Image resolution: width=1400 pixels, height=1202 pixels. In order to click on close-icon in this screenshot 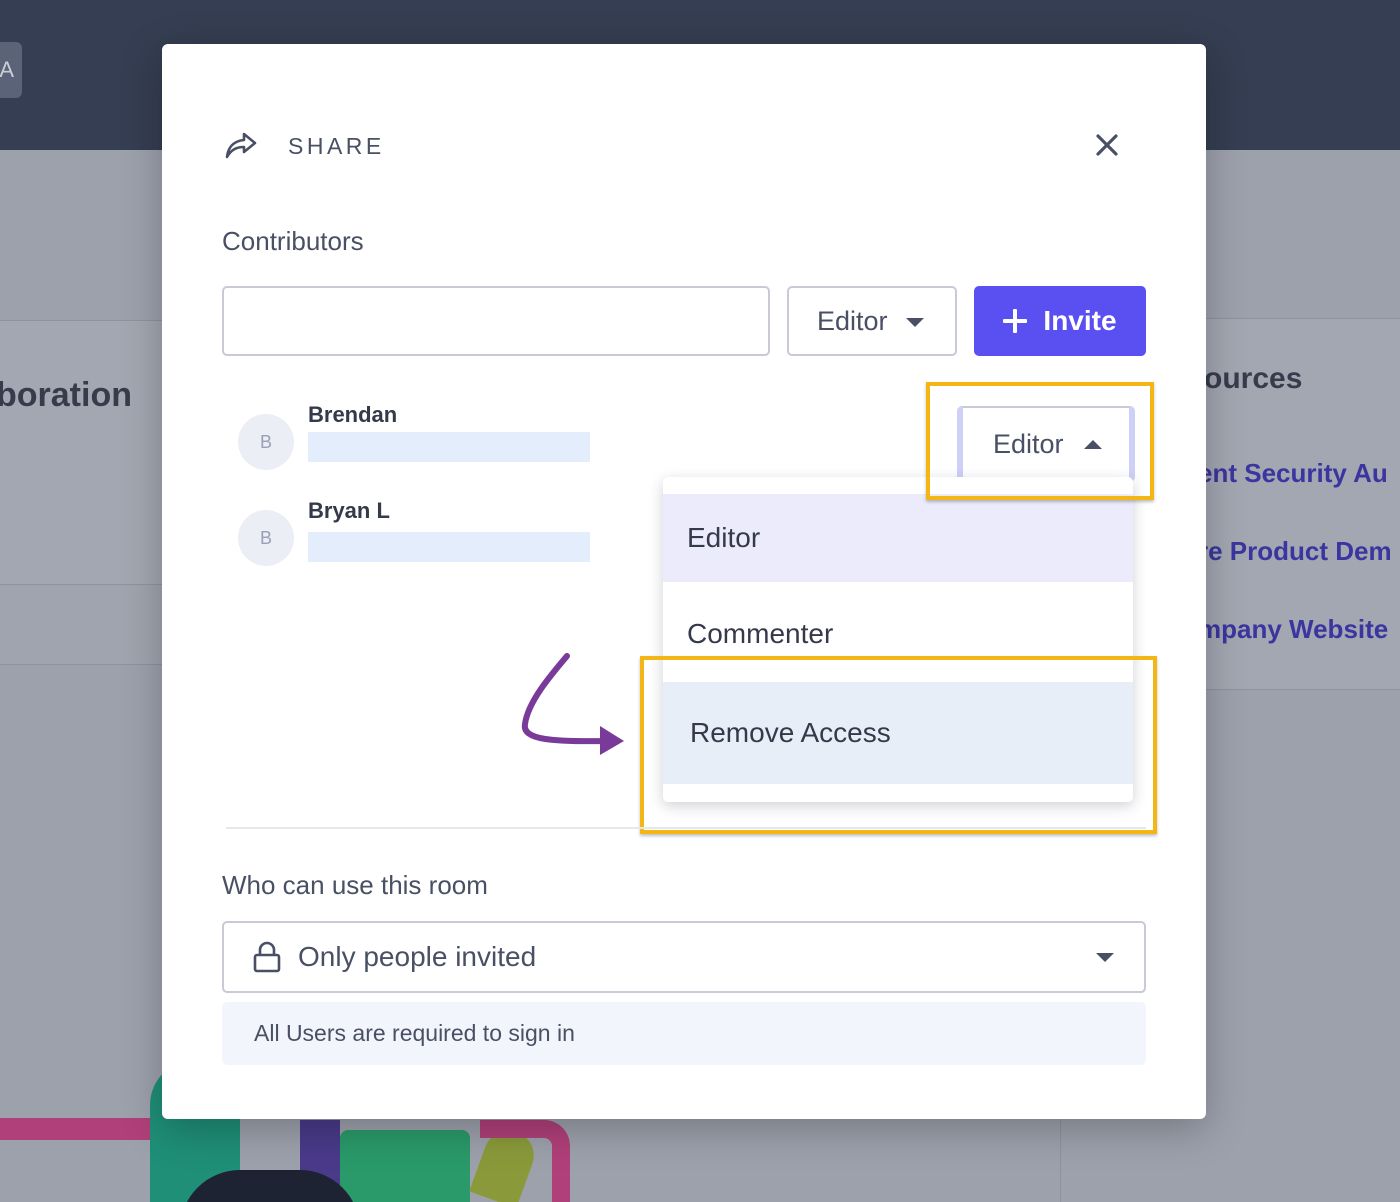, I will do `click(1107, 145)`.